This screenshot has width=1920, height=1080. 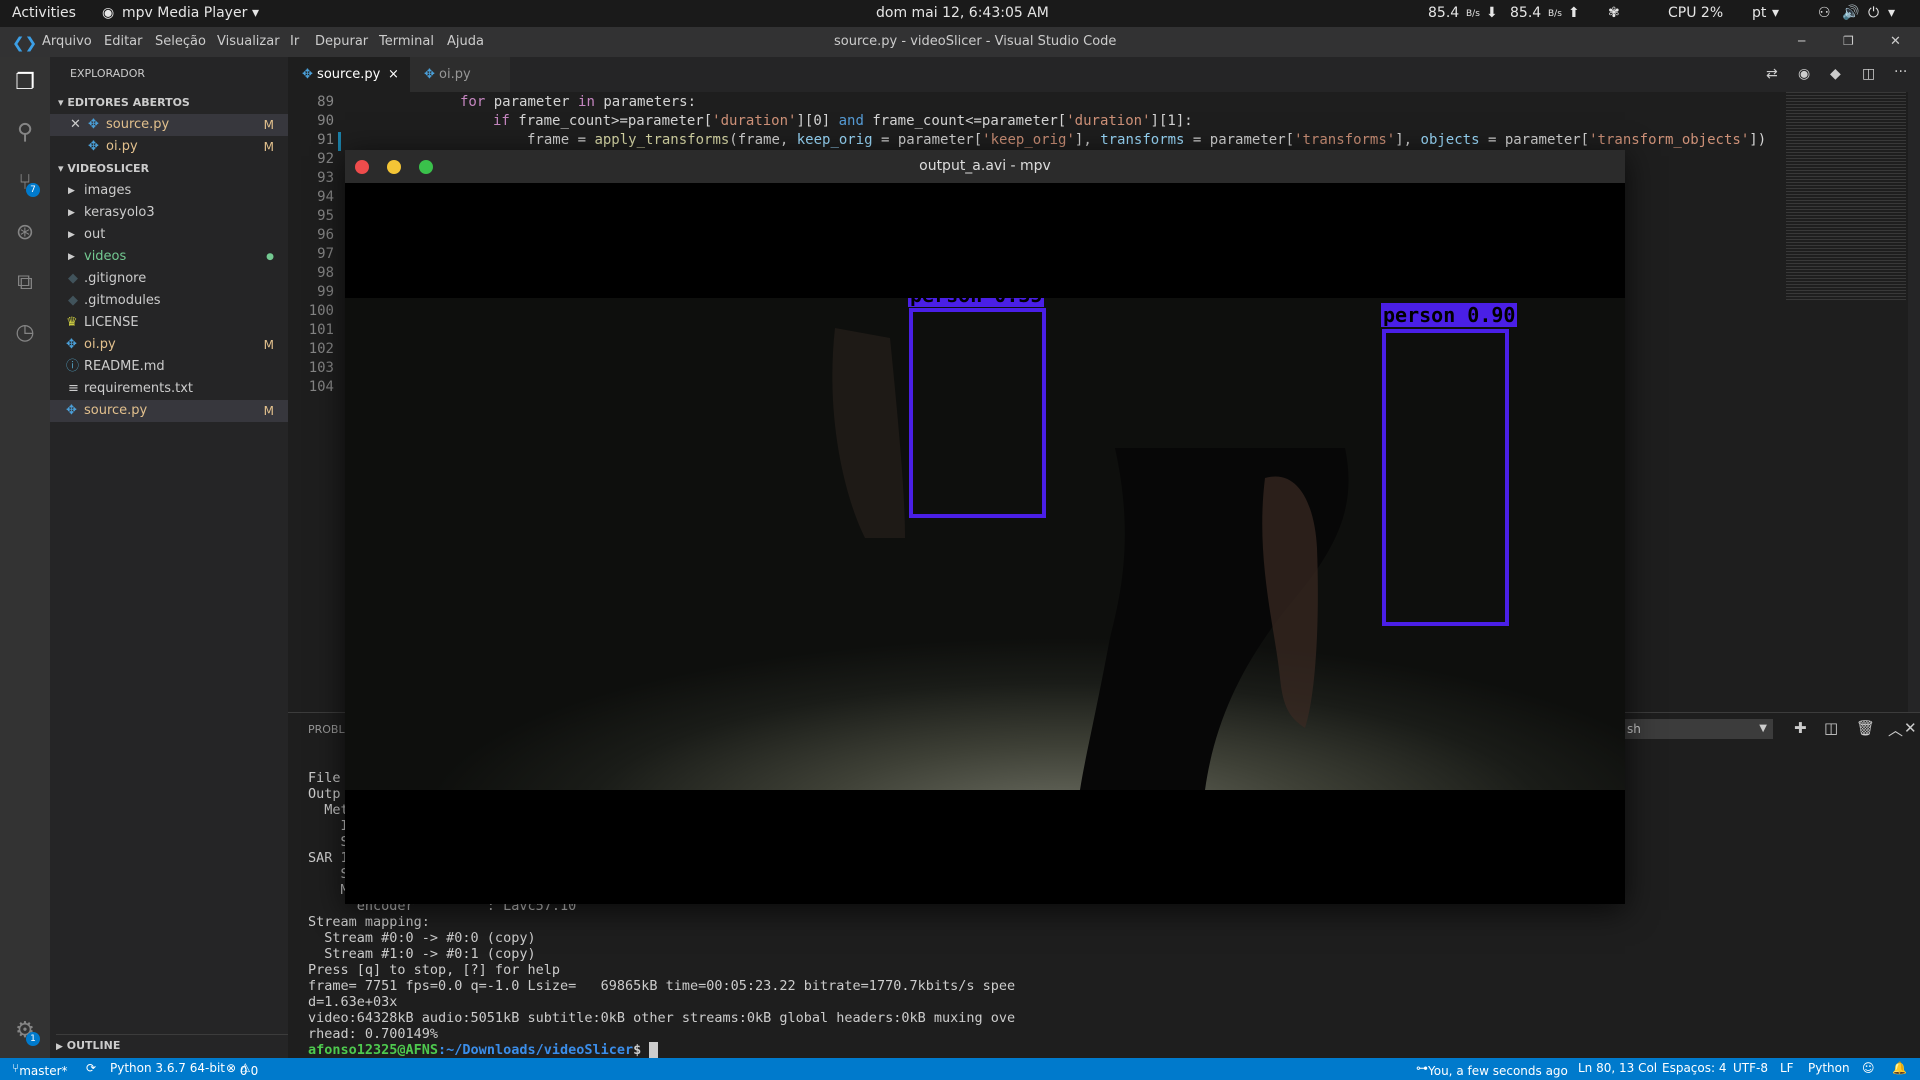 I want to click on cursor-position: Ln 80, 13 Col, so click(x=1617, y=1068).